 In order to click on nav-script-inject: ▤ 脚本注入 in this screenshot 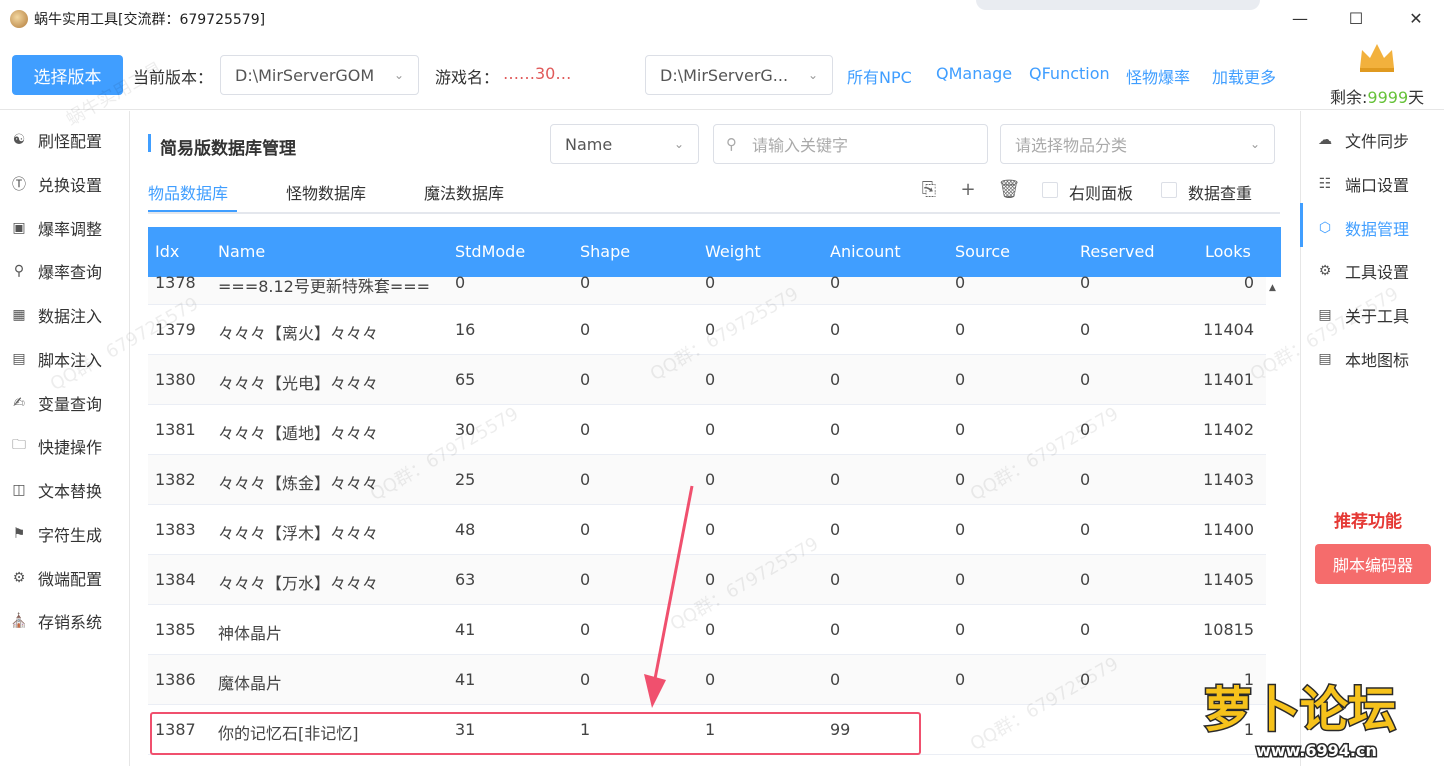, I will do `click(56, 359)`.